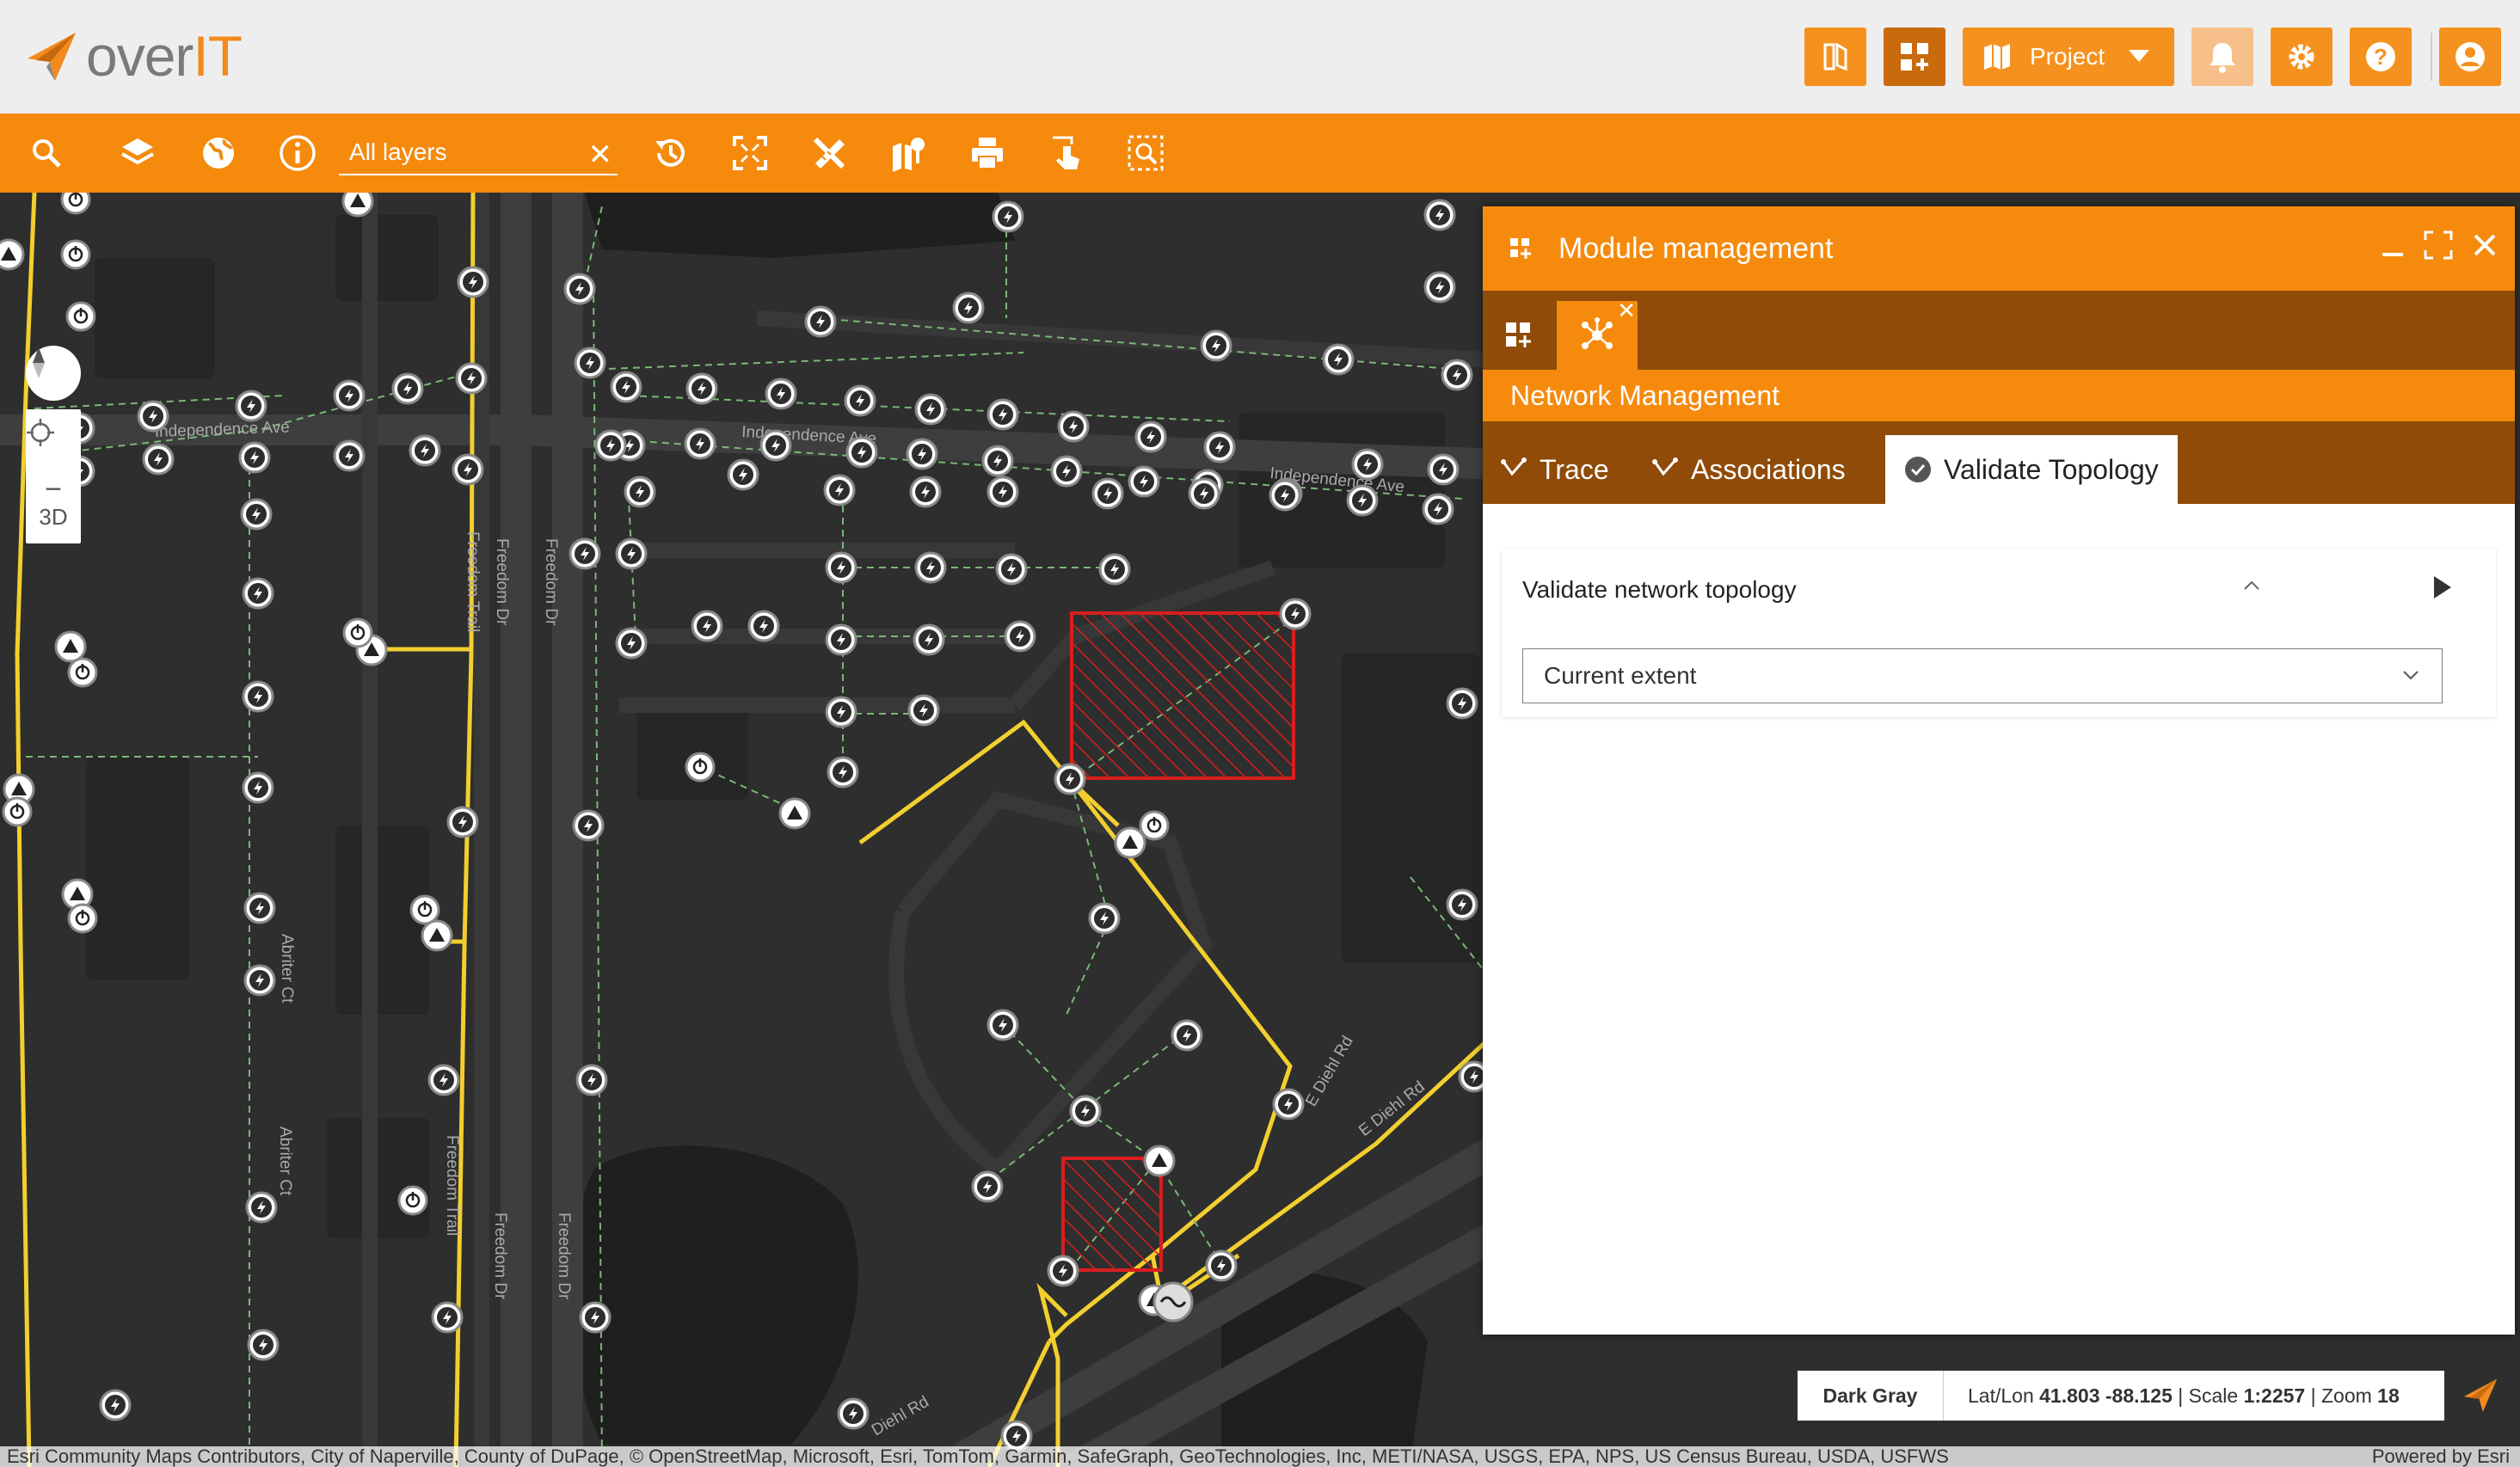  I want to click on extent-select: Current extent, so click(1983, 675).